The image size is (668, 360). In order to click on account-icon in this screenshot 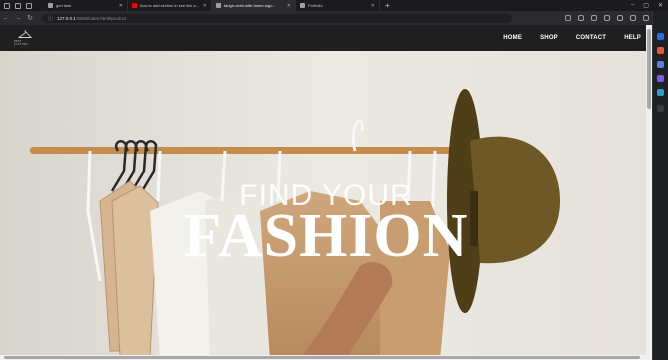, I will do `click(646, 18)`.